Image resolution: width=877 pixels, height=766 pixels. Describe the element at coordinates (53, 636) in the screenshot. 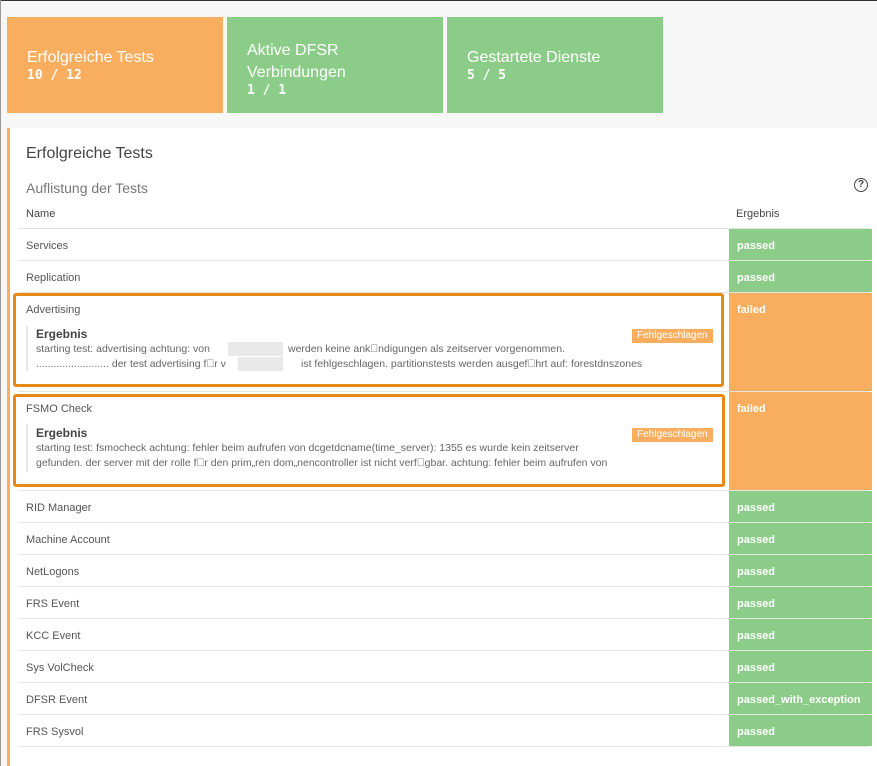

I see `row-name: KCC Event` at that location.